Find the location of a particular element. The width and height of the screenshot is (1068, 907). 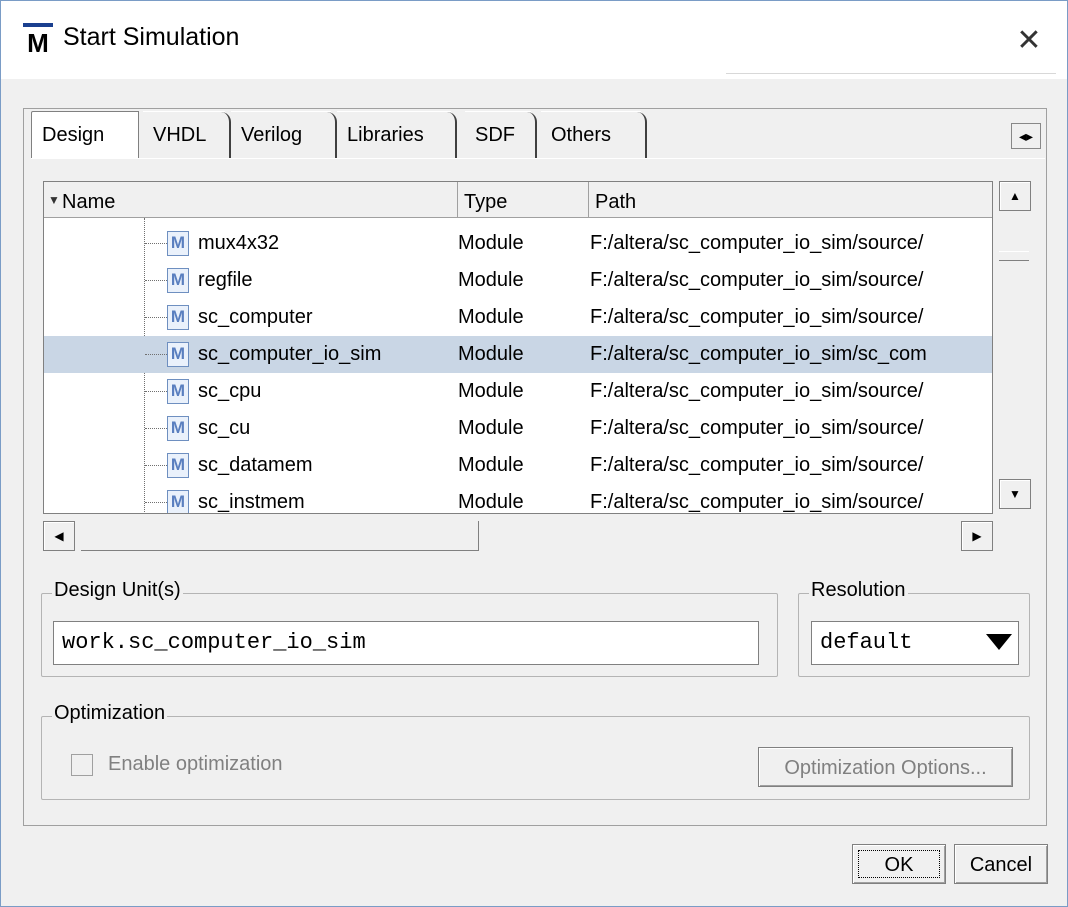

scroll-down-button: ▼ is located at coordinates (1015, 494).